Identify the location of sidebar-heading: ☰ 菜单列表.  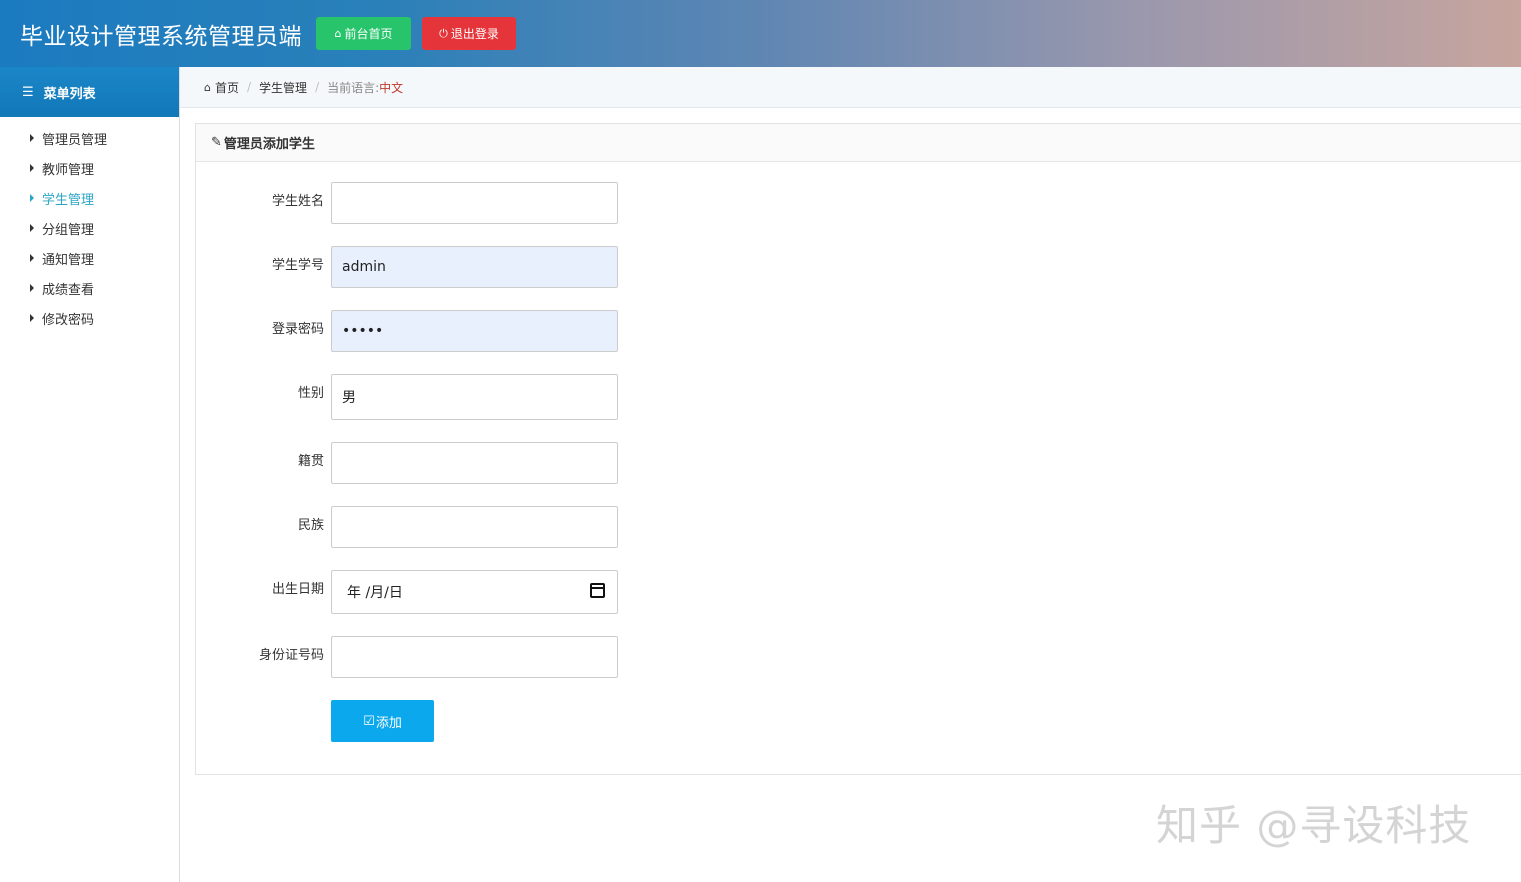
(89, 92).